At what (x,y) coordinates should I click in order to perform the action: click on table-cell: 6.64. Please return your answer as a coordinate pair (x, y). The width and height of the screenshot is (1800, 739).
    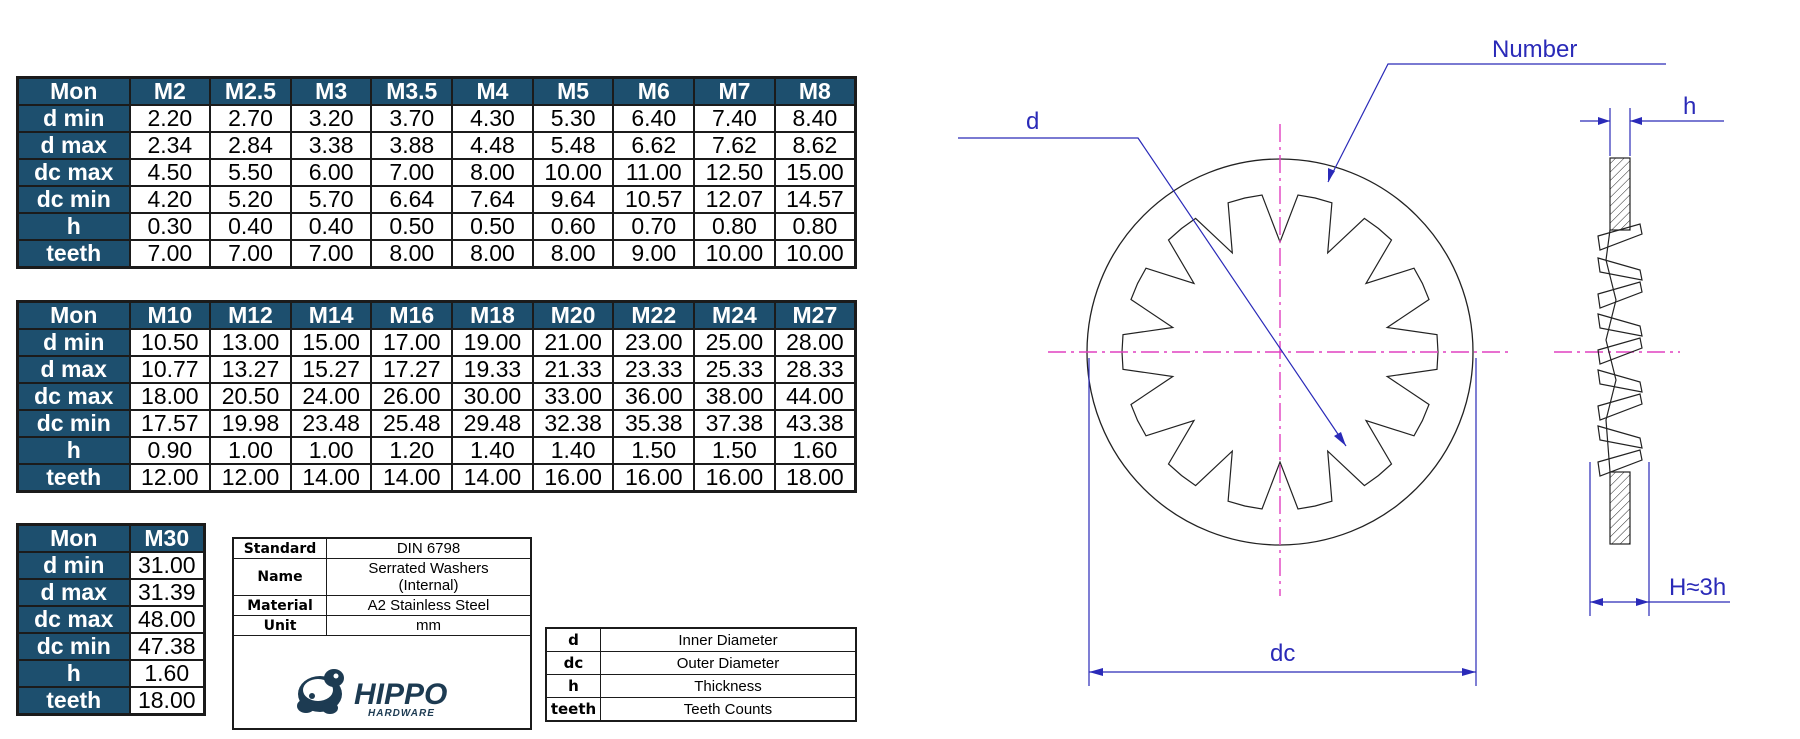
    Looking at the image, I should click on (412, 199).